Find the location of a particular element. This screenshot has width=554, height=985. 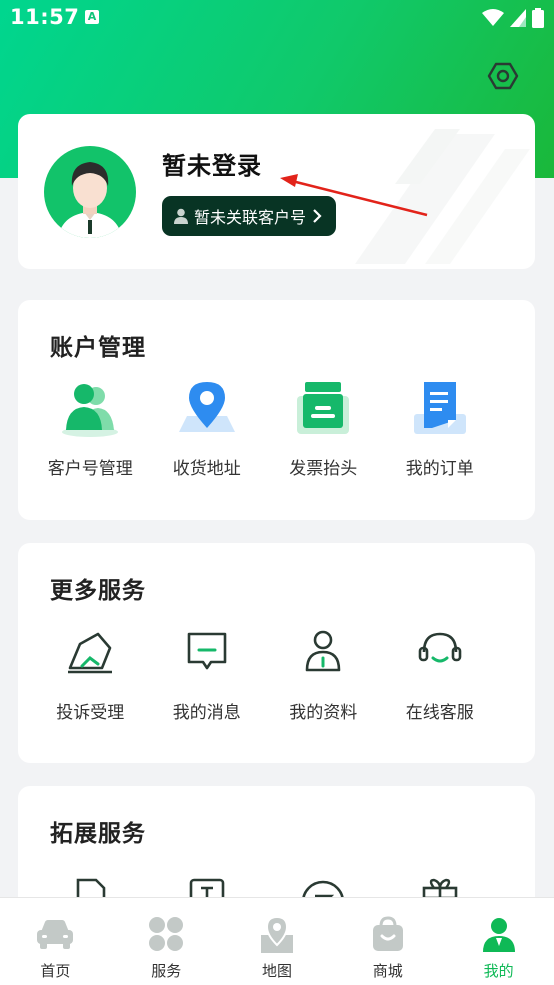

more-section-title: 更多服务 is located at coordinates (98, 591).